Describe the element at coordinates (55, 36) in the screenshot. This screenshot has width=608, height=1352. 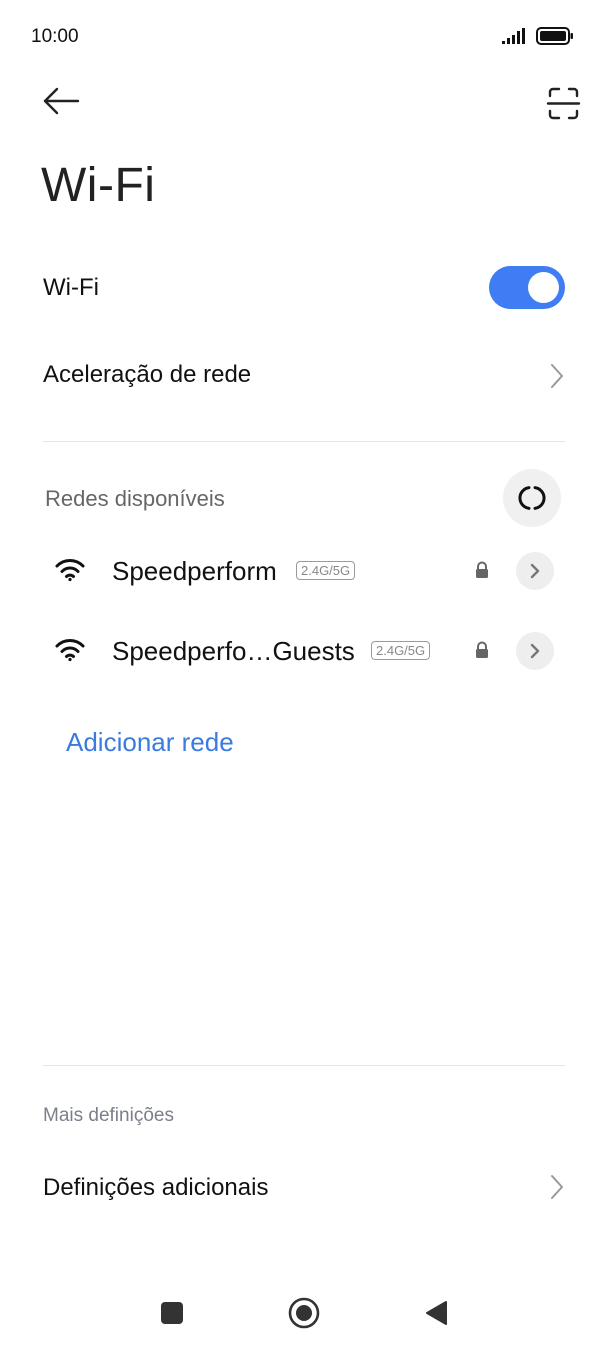
I see `status-time: 10:00` at that location.